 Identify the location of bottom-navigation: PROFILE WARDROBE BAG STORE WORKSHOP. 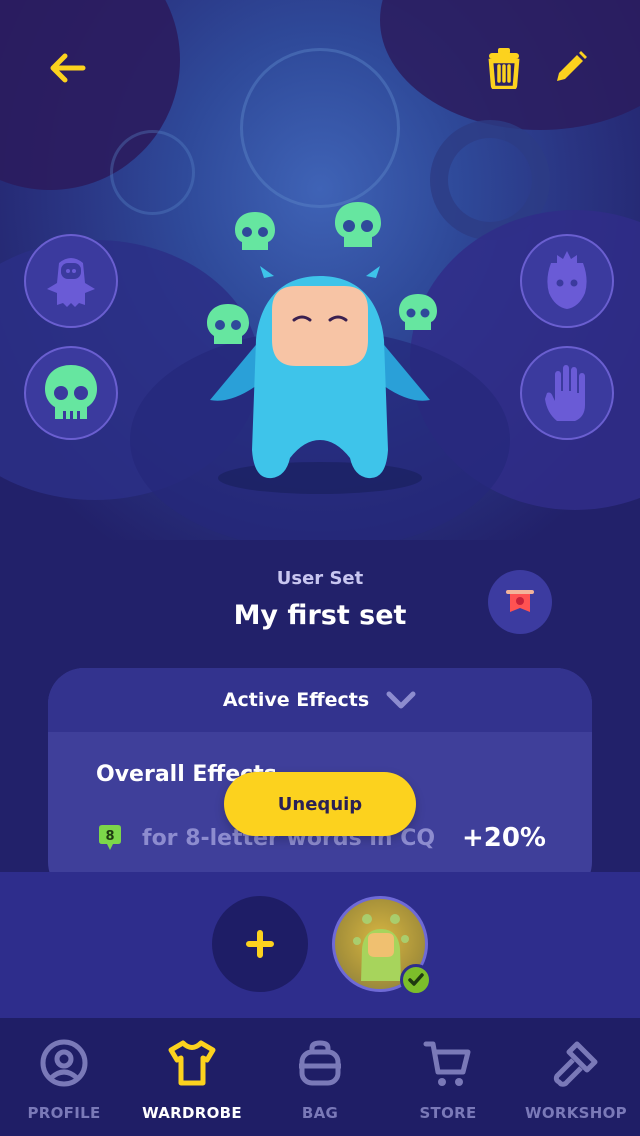
(320, 1077).